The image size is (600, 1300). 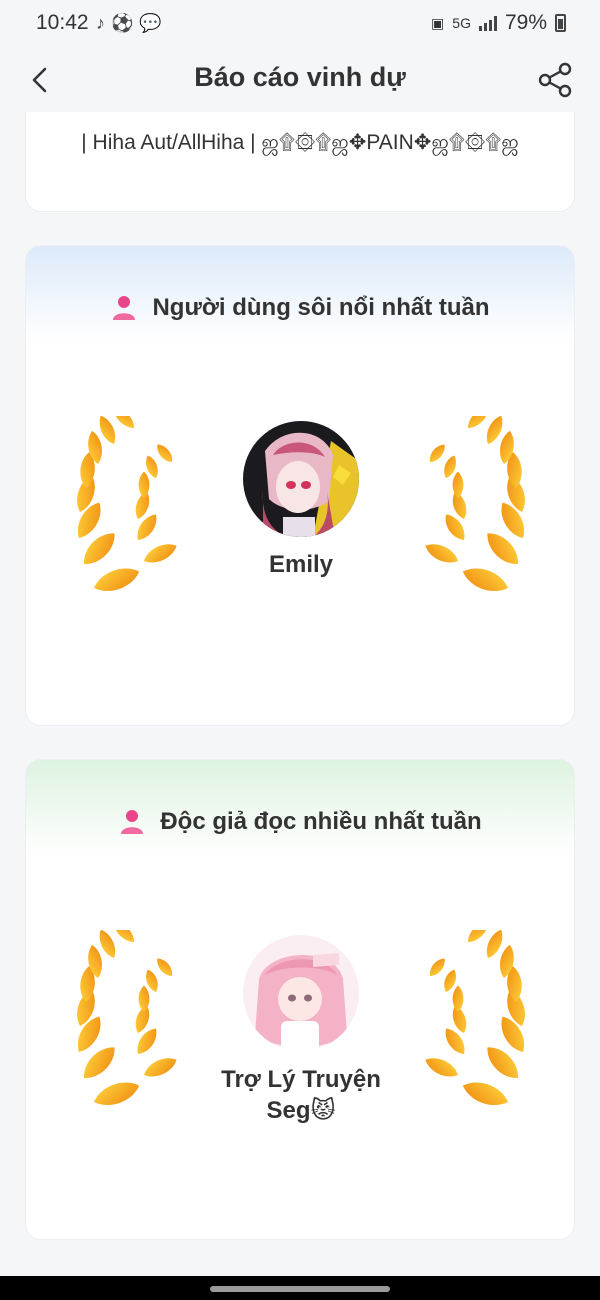 I want to click on winner-name: Trợ Lý Truyện Seg😾, so click(x=301, y=1095).